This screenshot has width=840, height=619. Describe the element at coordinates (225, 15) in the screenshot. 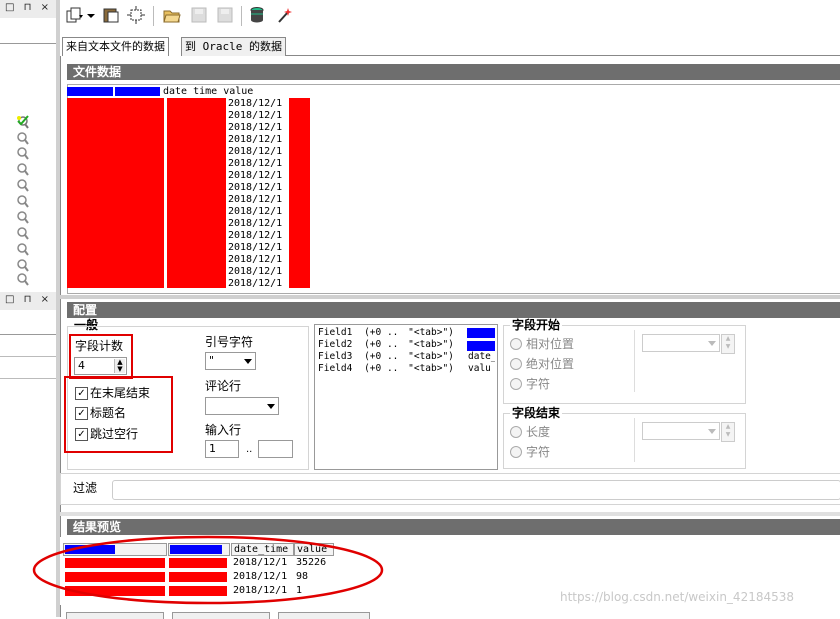

I see `save-as-icon` at that location.